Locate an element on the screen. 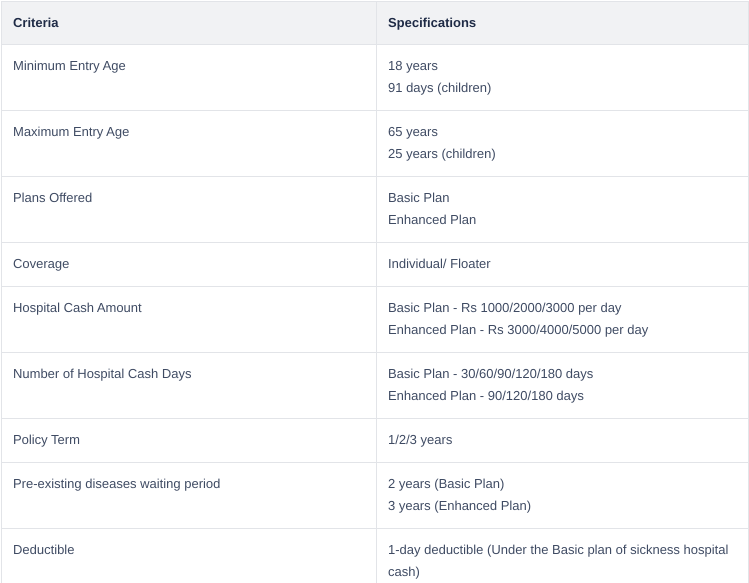 This screenshot has width=749, height=583. criteria-cell: Hospital Cash Amount is located at coordinates (189, 319).